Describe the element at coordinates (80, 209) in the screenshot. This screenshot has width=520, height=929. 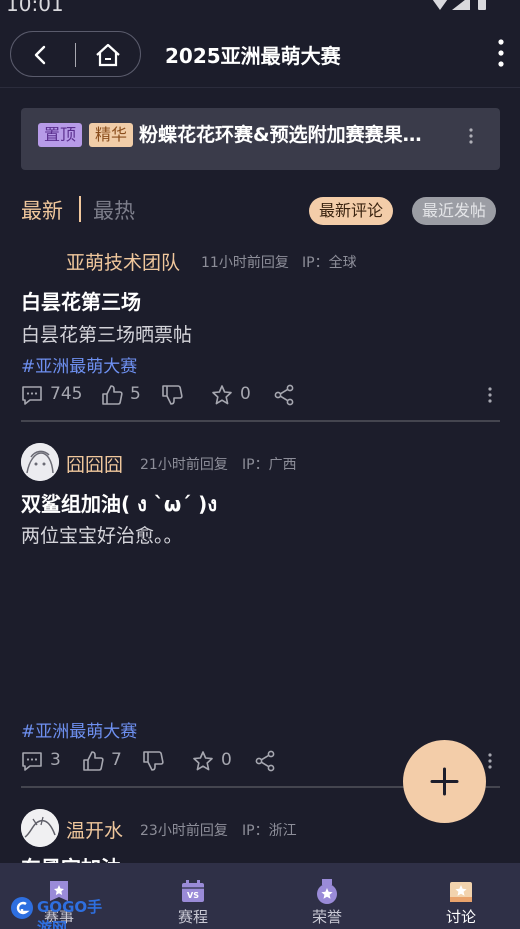
I see `sort-divider` at that location.